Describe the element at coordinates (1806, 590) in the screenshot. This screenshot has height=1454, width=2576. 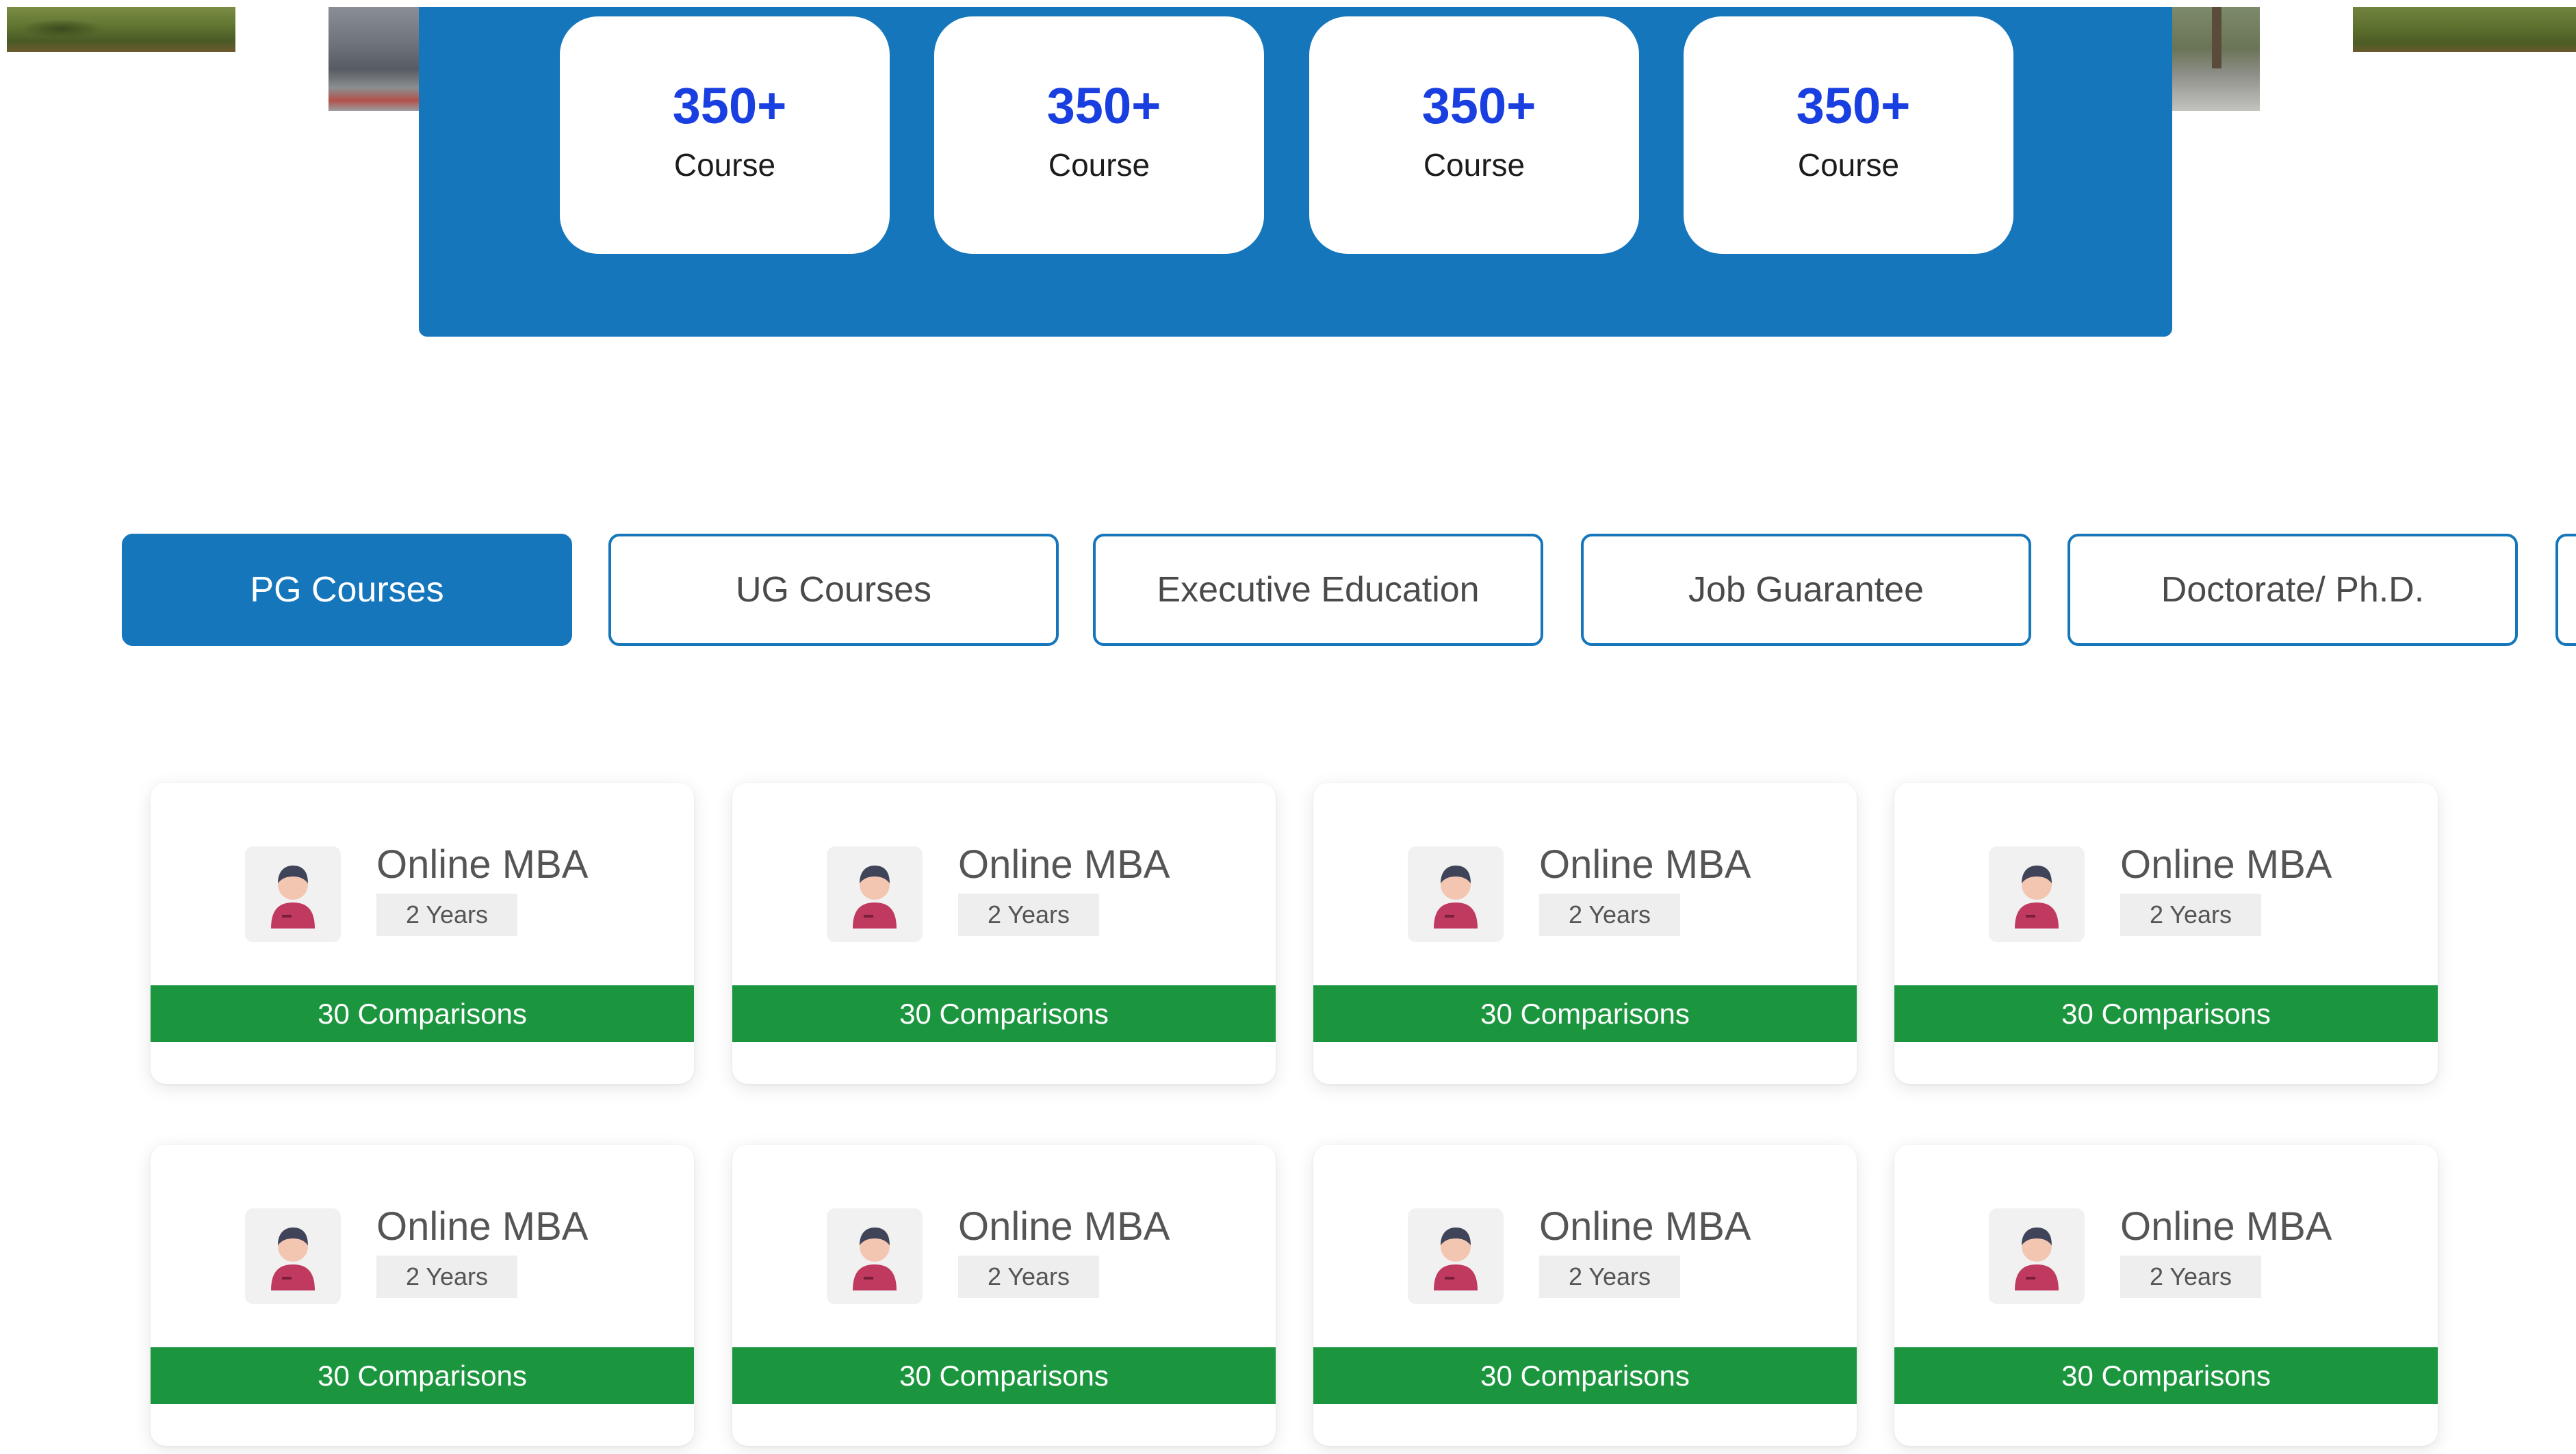
I see `tab-job-guarantee: Job Guarantee` at that location.